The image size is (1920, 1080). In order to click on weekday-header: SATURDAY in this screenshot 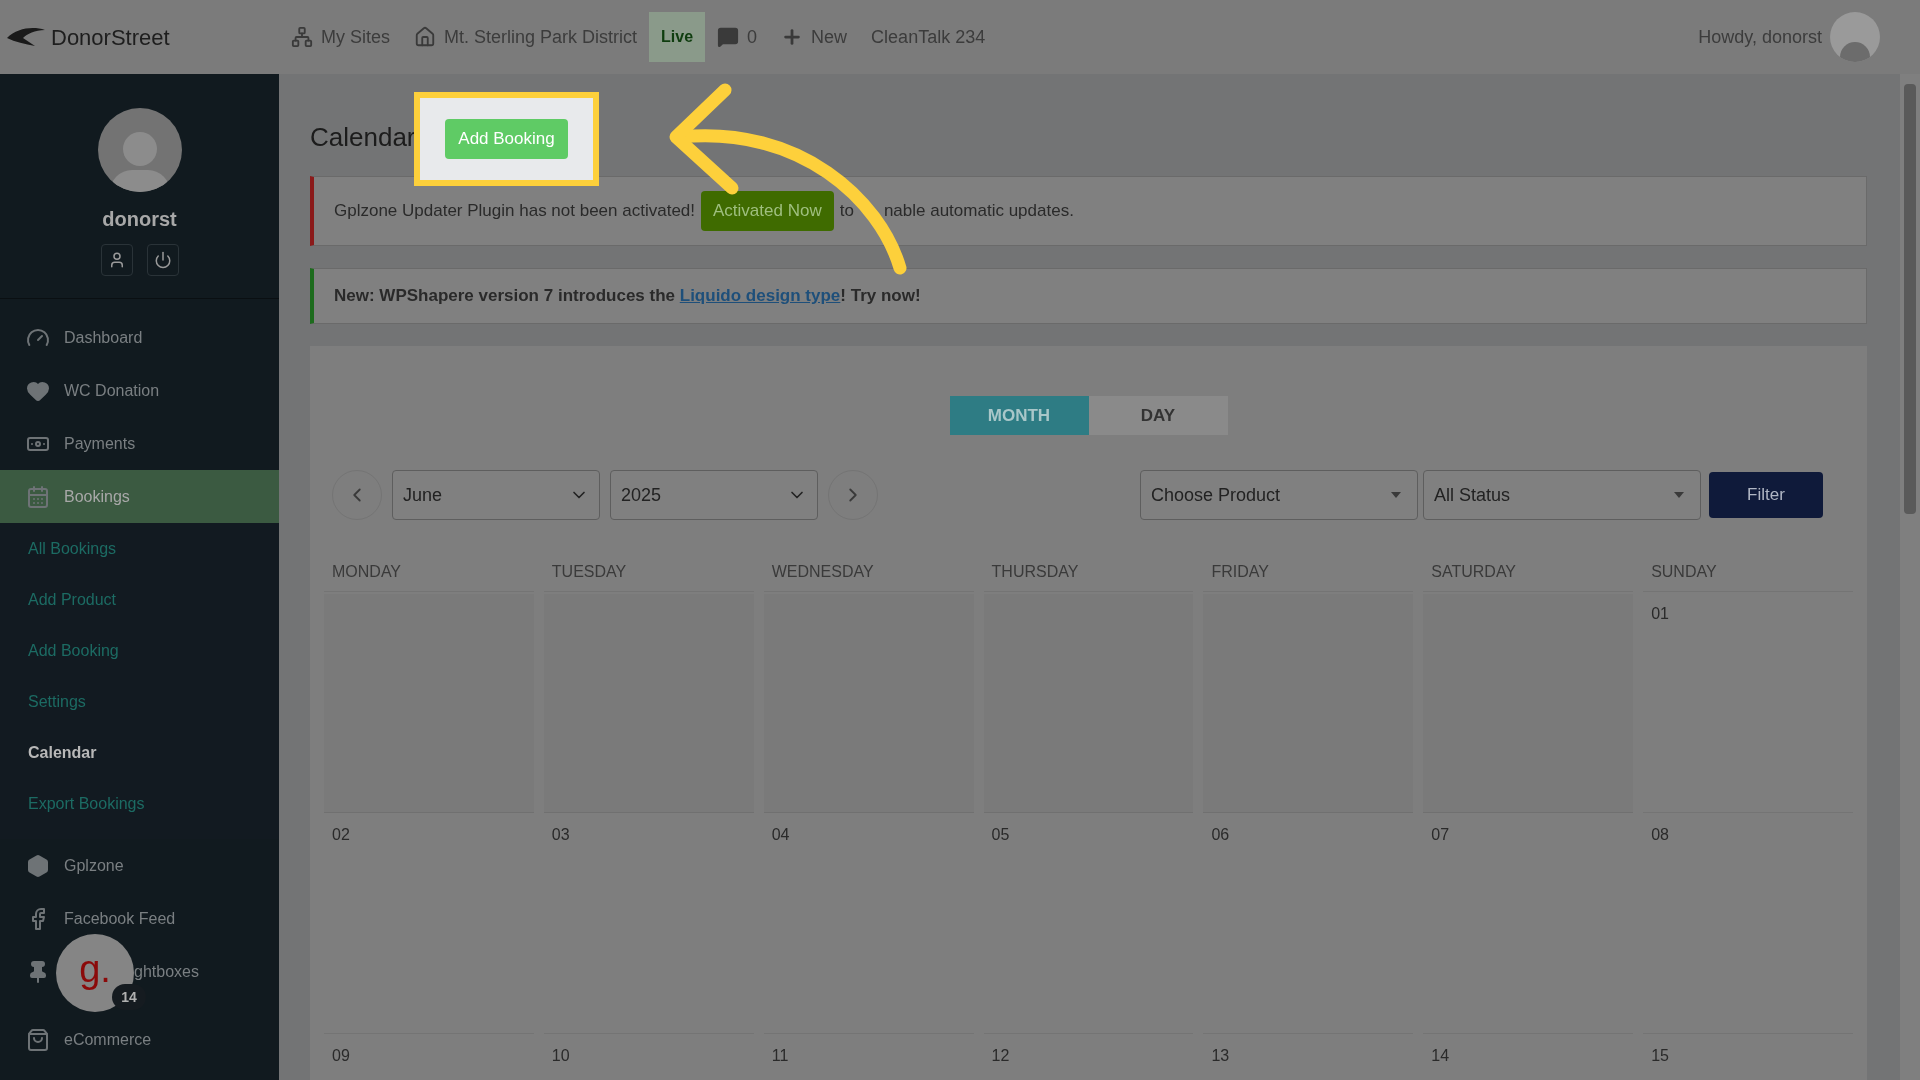, I will do `click(1474, 571)`.